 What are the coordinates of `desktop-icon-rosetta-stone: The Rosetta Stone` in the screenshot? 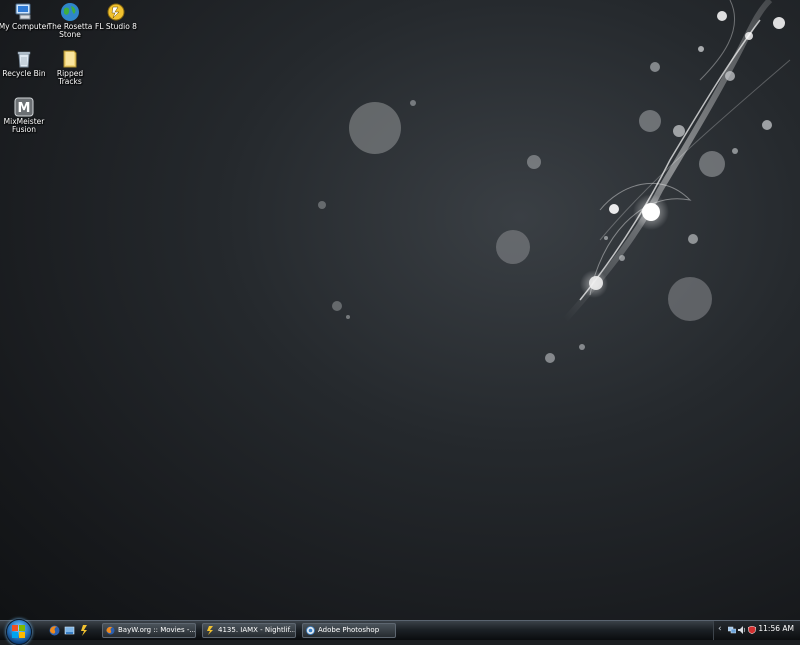 It's located at (70, 20).